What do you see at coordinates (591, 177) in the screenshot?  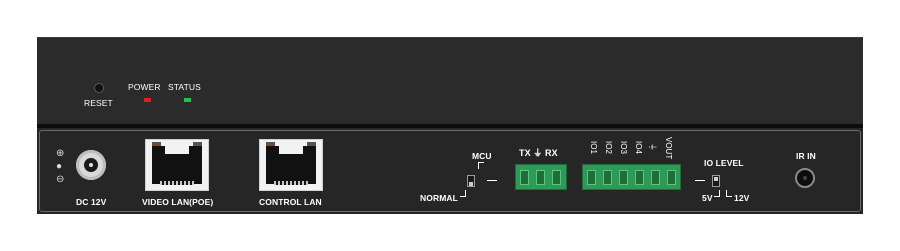 I see `terminal-slot-io1` at bounding box center [591, 177].